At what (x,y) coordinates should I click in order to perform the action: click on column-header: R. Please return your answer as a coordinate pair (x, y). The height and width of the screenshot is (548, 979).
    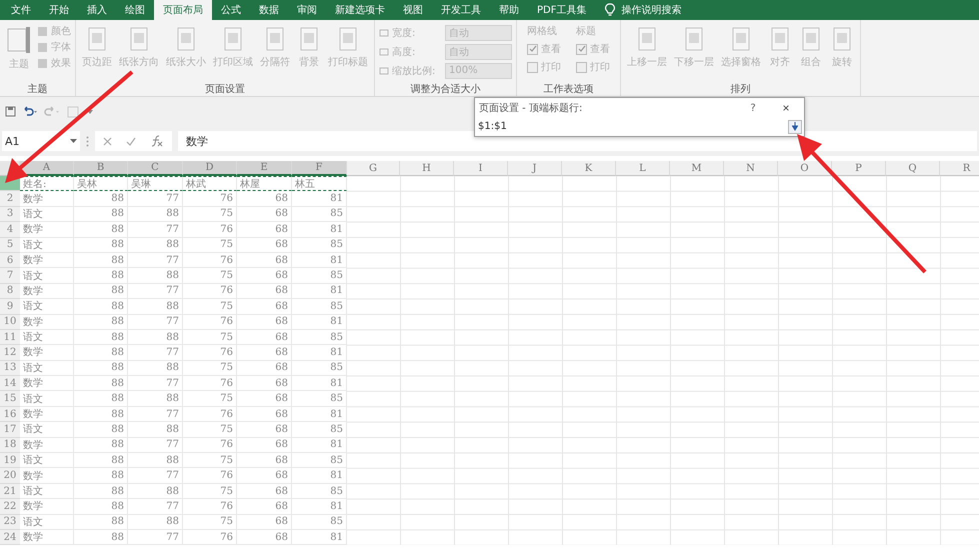
    Looking at the image, I should click on (959, 168).